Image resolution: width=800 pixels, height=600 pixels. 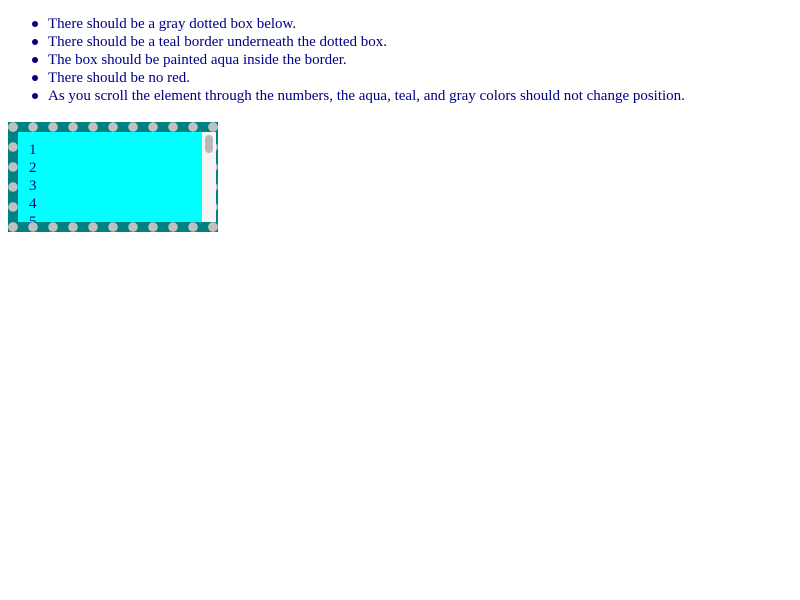 What do you see at coordinates (33, 218) in the screenshot?
I see `number-item: 5` at bounding box center [33, 218].